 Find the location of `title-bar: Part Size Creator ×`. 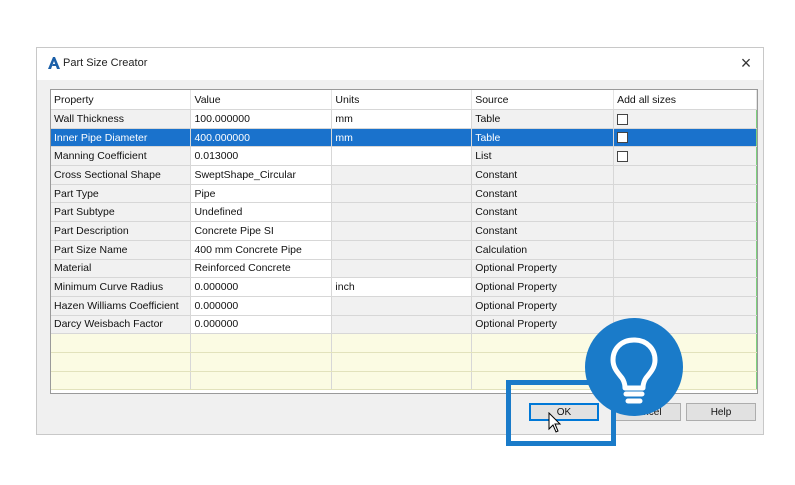

title-bar: Part Size Creator × is located at coordinates (400, 64).